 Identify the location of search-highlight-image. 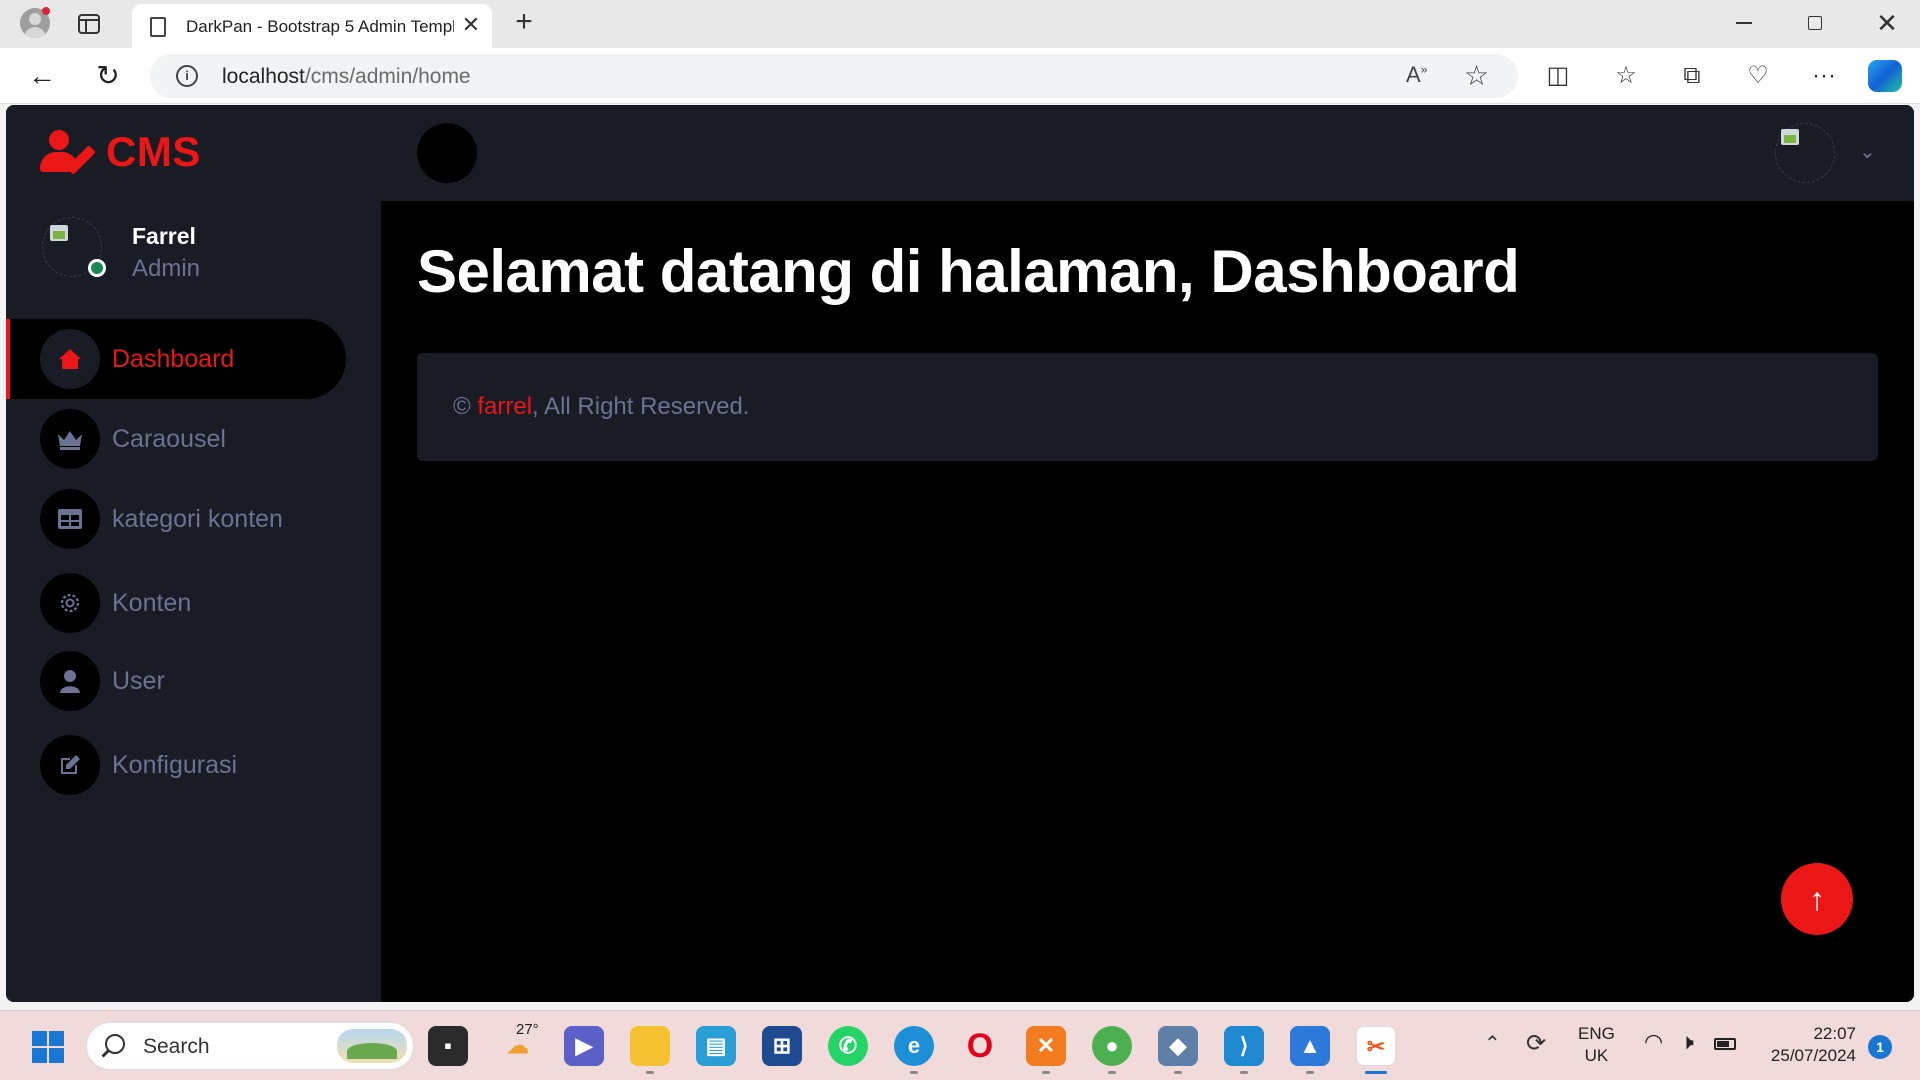
(372, 1046).